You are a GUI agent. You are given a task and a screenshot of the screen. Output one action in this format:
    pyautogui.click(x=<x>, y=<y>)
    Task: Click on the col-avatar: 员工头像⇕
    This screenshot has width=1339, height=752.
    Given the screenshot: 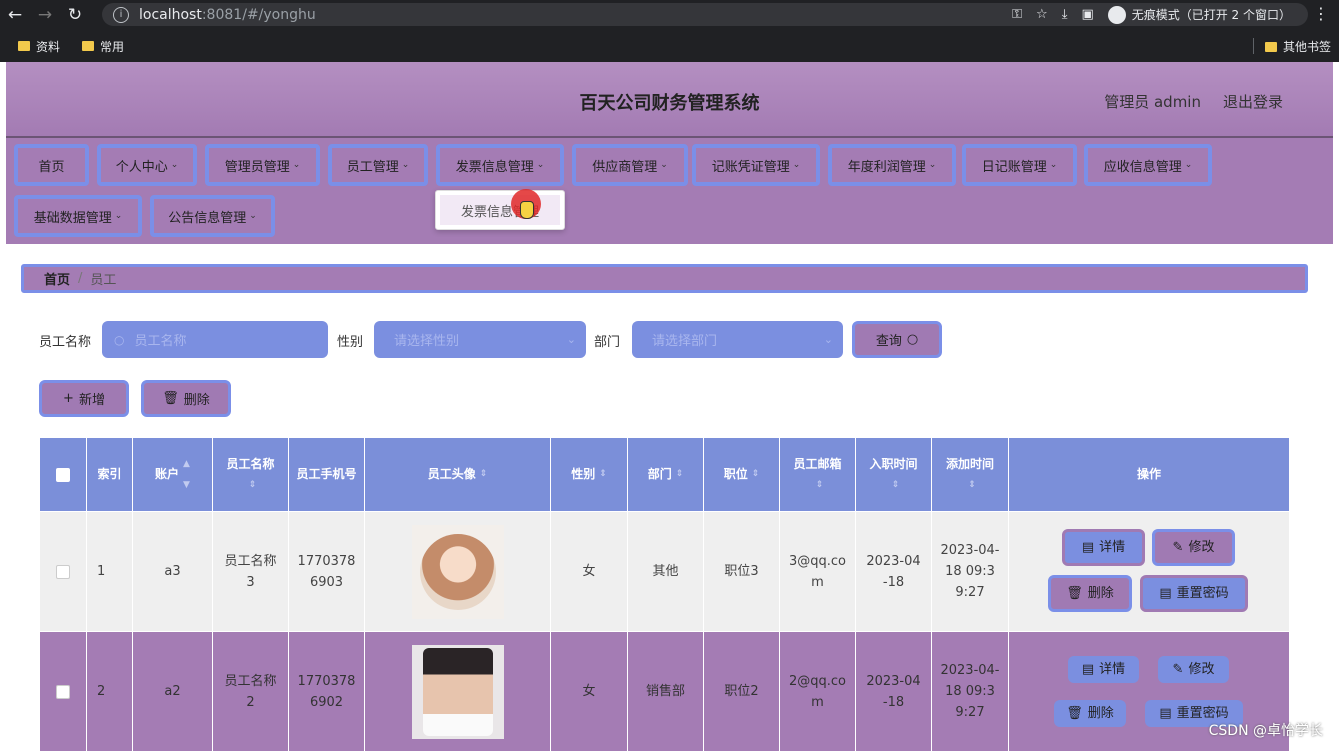 What is the action you would take?
    pyautogui.click(x=458, y=475)
    